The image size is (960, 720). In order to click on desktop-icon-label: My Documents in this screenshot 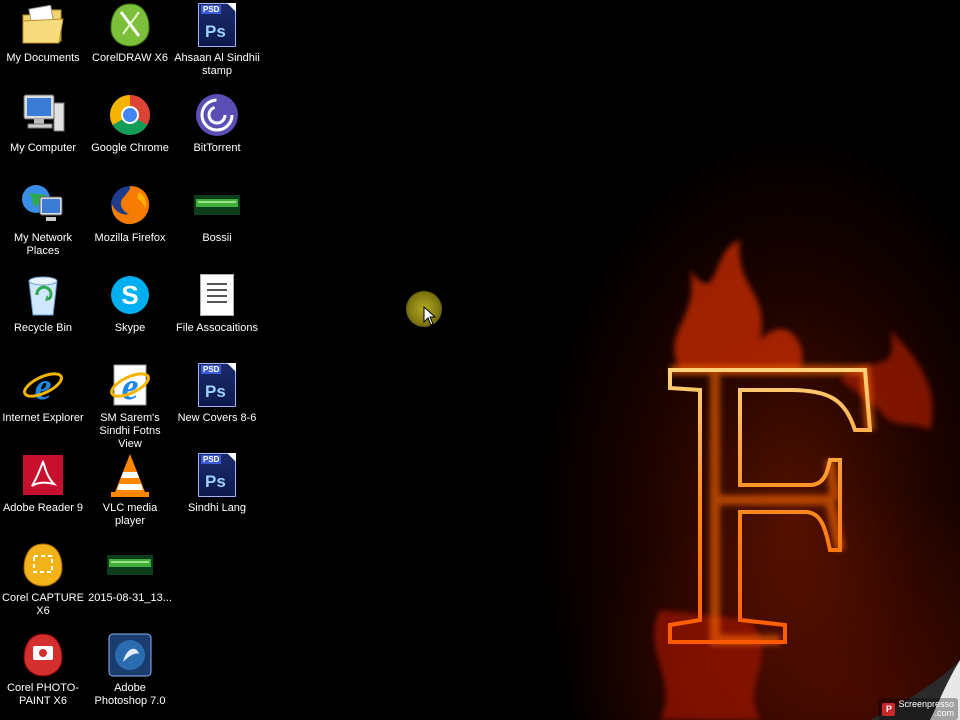, I will do `click(43, 58)`.